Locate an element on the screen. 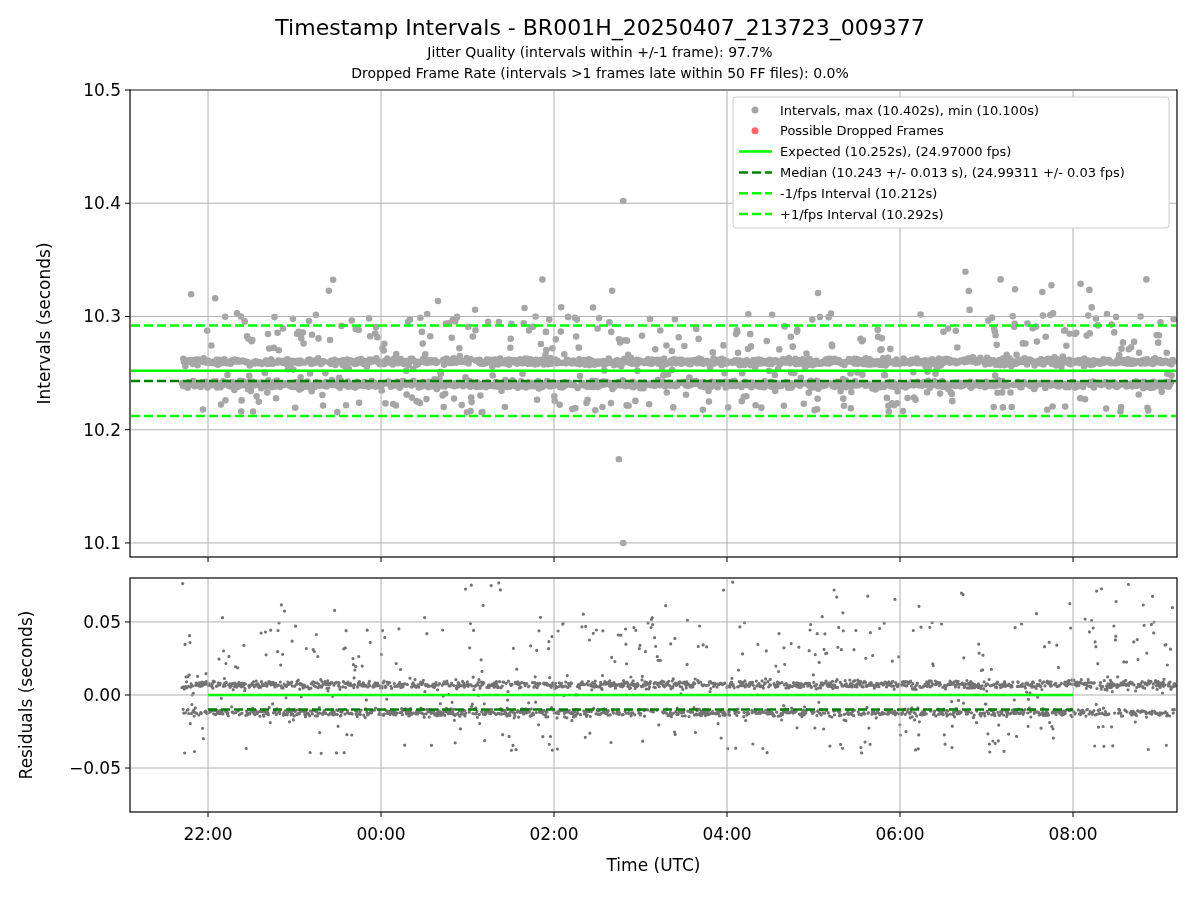 Image resolution: width=1200 pixels, height=900 pixels. tick-label: 00:00 is located at coordinates (381, 834).